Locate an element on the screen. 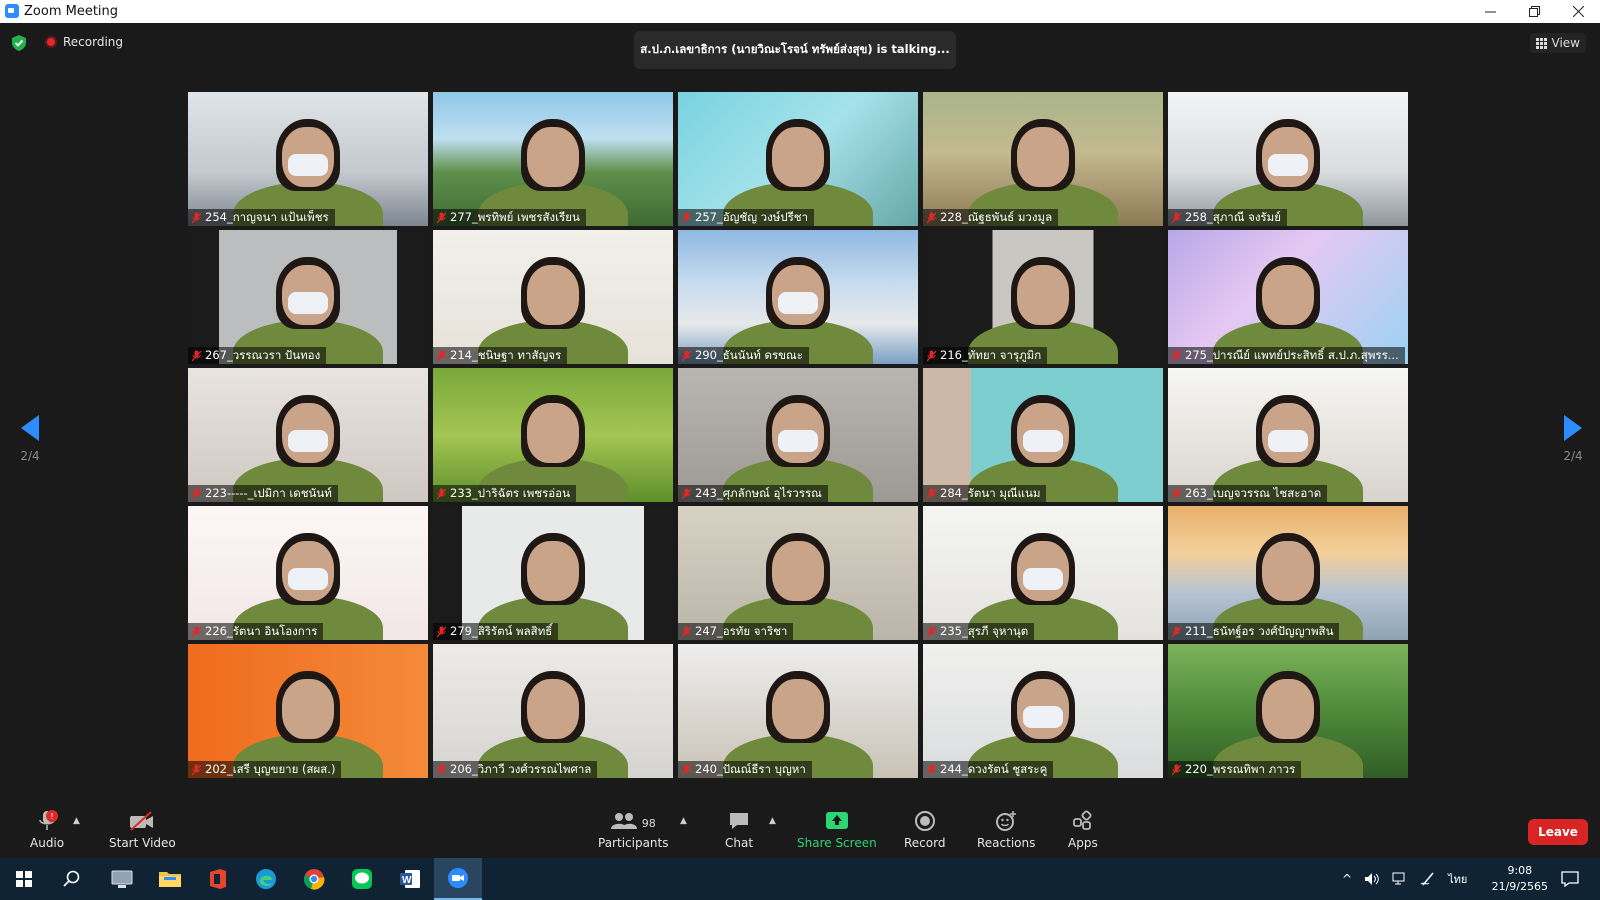 Image resolution: width=1600 pixels, height=900 pixels. participant-namebar: 258_สุภาณี จงรัมย์ is located at coordinates (1227, 217).